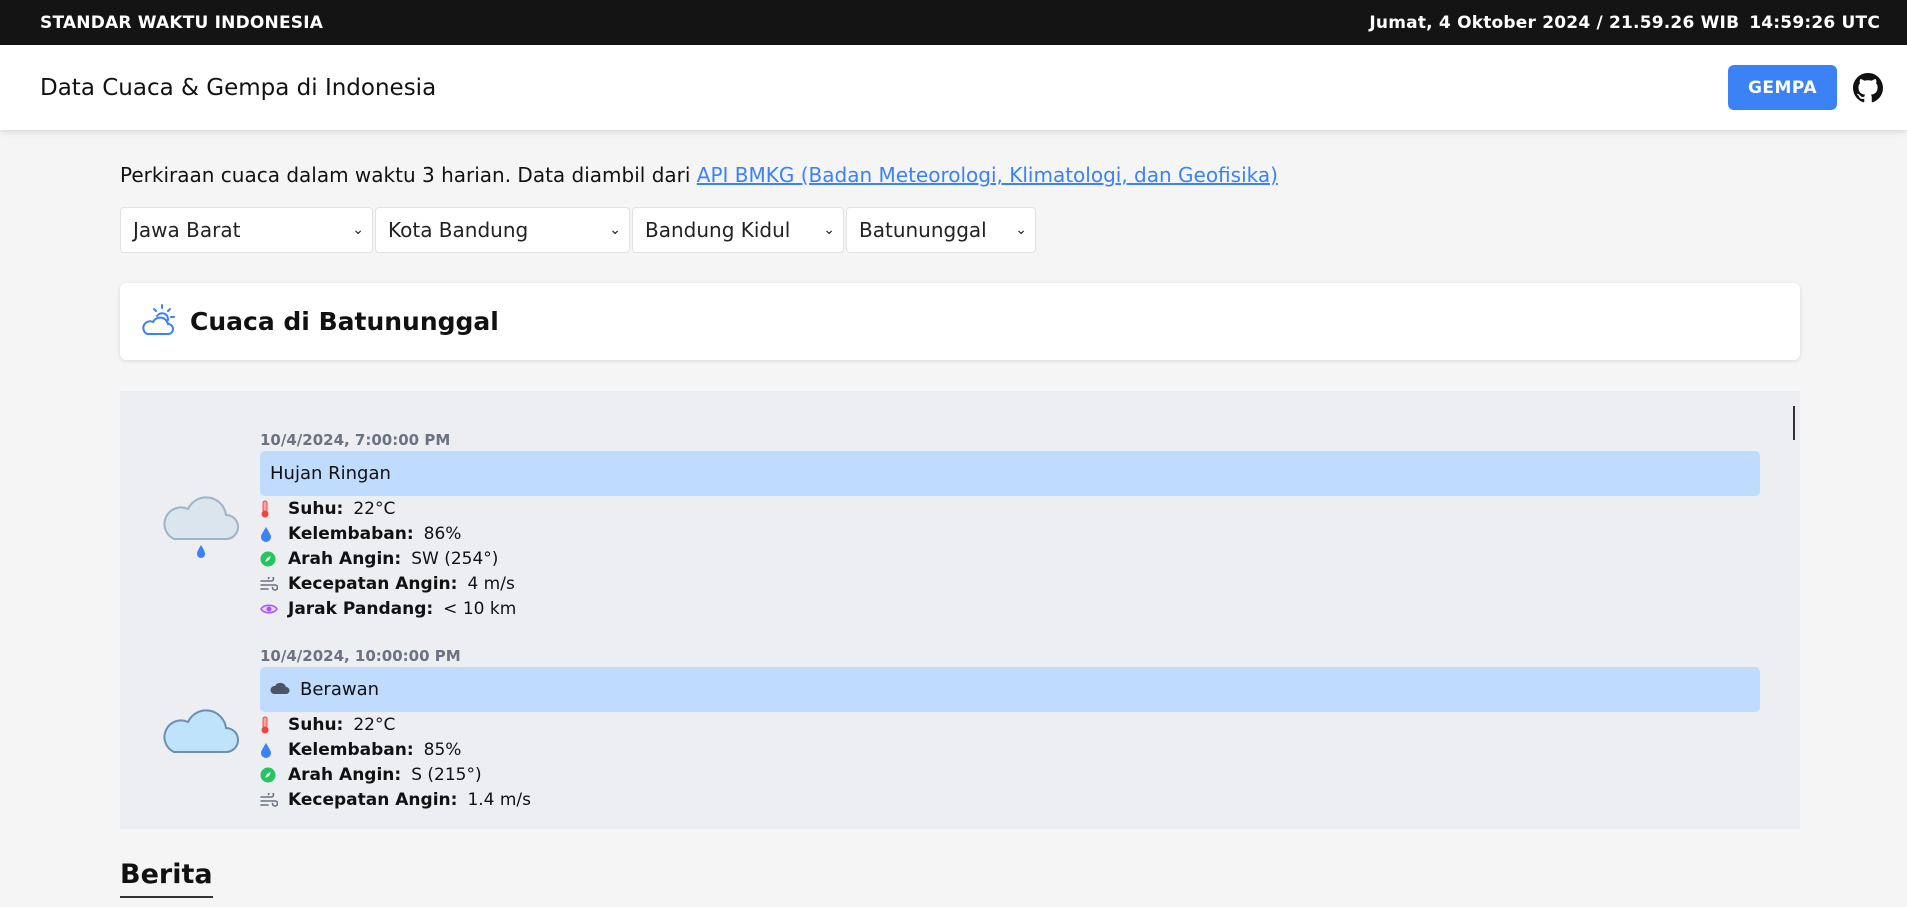 The image size is (1907, 907). I want to click on wind-speed-row: Kecepatan Angin: 1.4 m/s, so click(1010, 799).